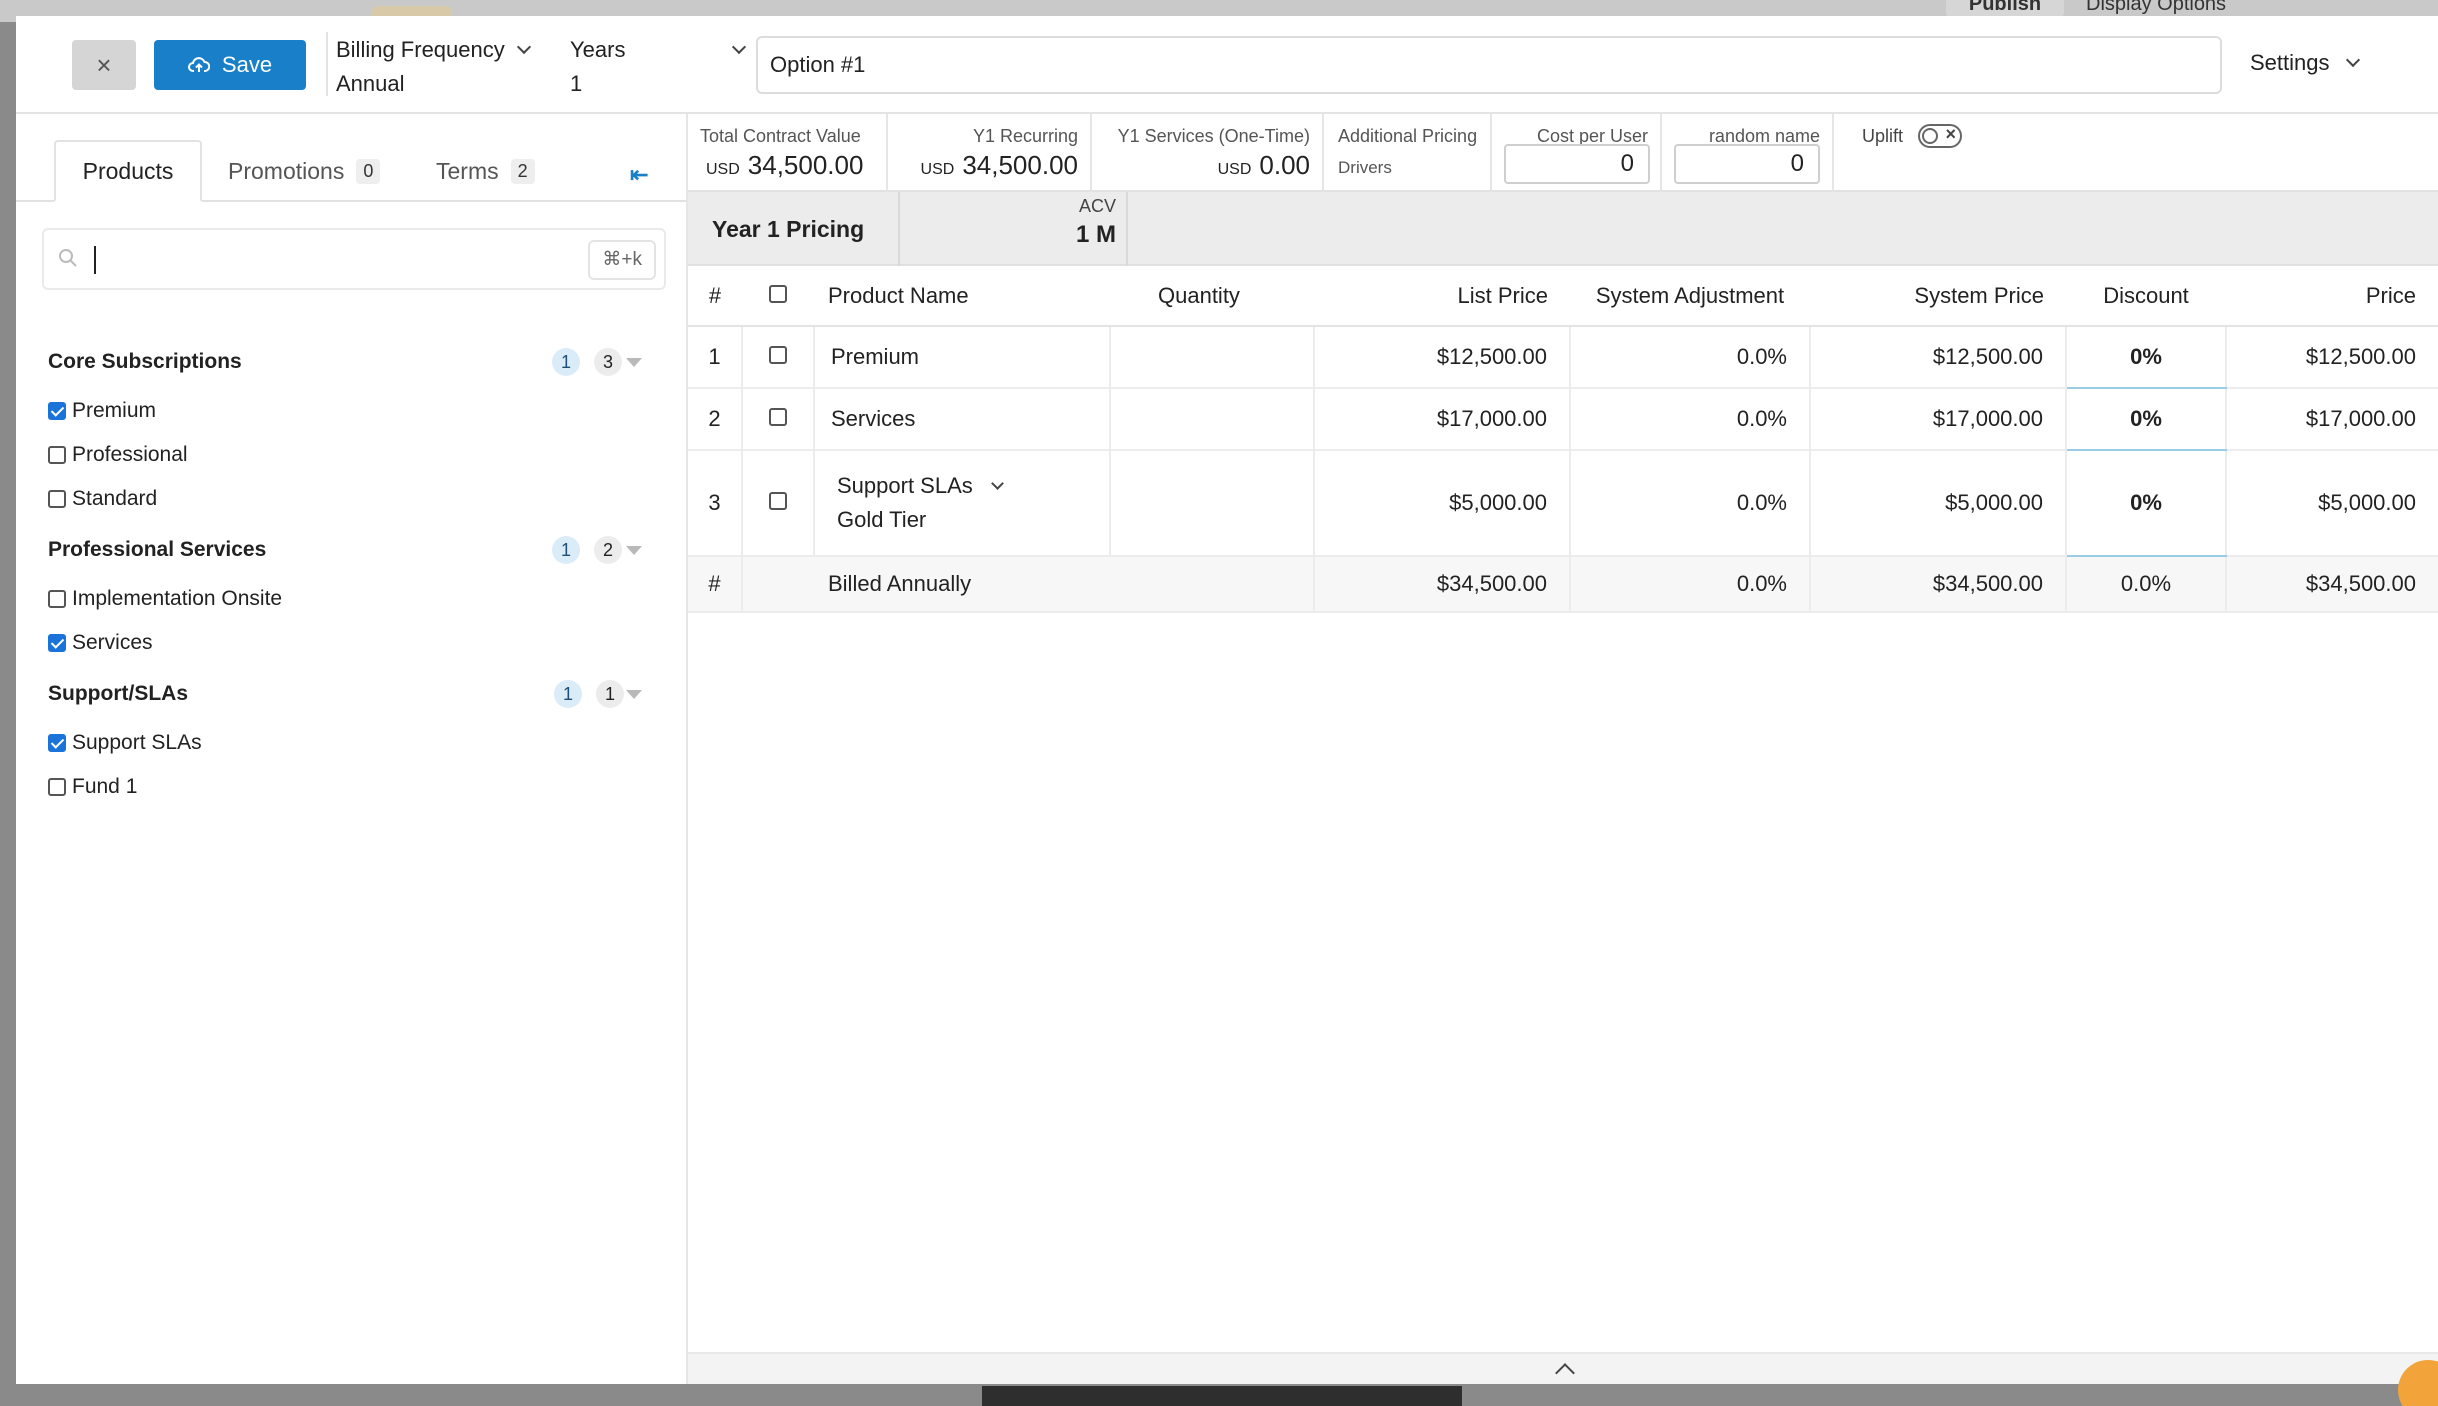  I want to click on close-button: ×, so click(104, 65).